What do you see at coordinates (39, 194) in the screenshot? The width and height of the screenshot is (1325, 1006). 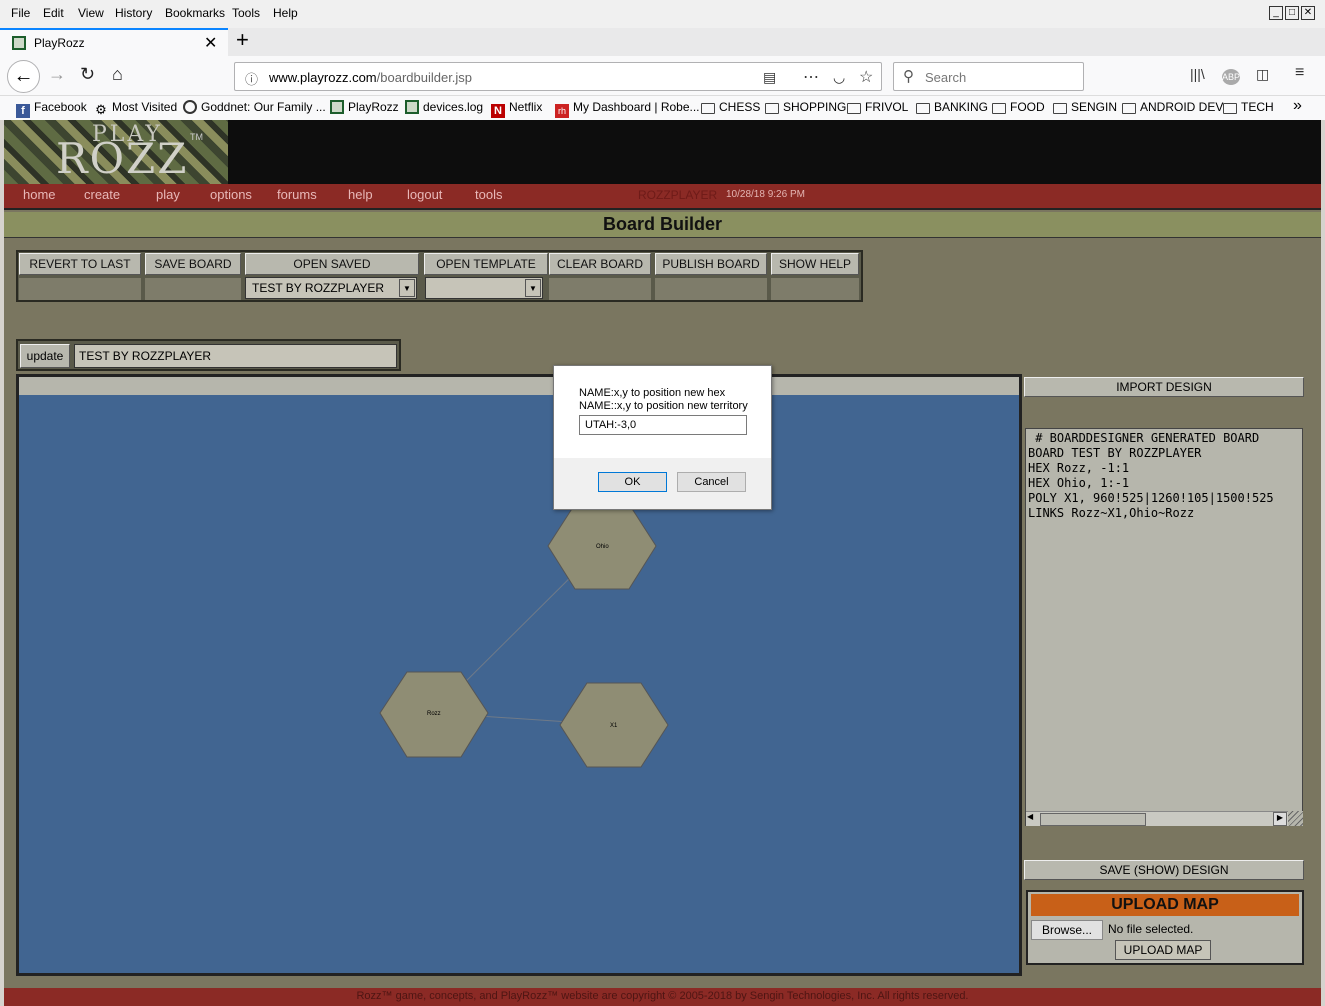 I see `nav-home: home` at bounding box center [39, 194].